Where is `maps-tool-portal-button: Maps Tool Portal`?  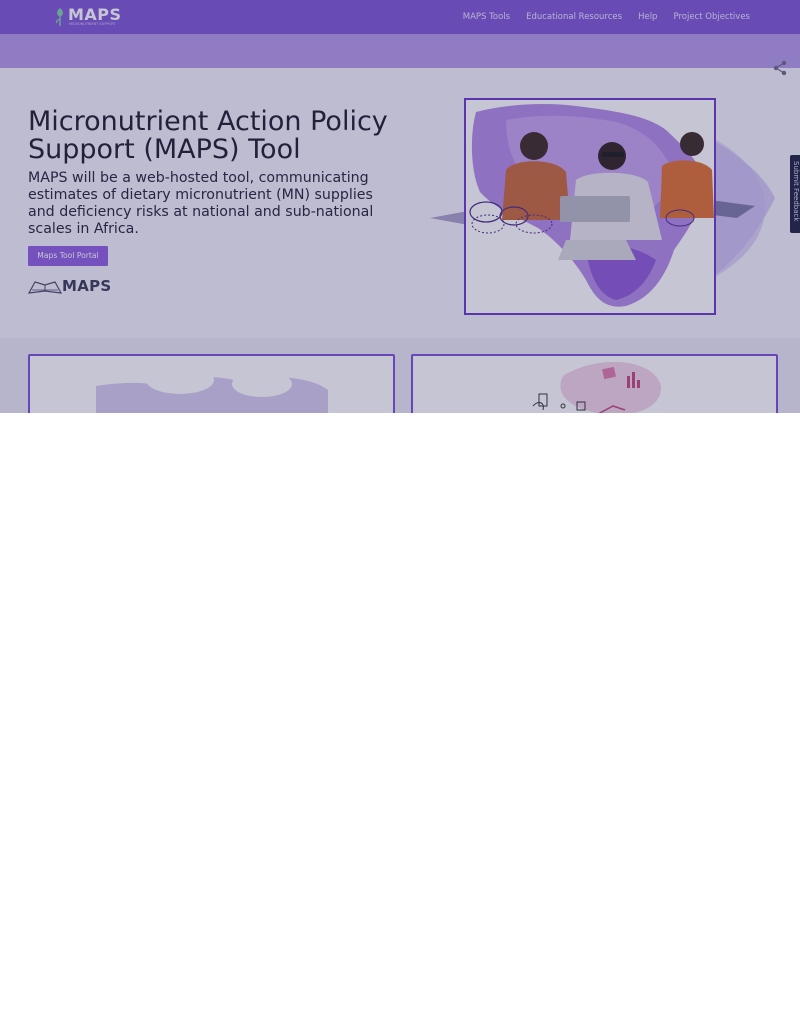
maps-tool-portal-button: Maps Tool Portal is located at coordinates (68, 256).